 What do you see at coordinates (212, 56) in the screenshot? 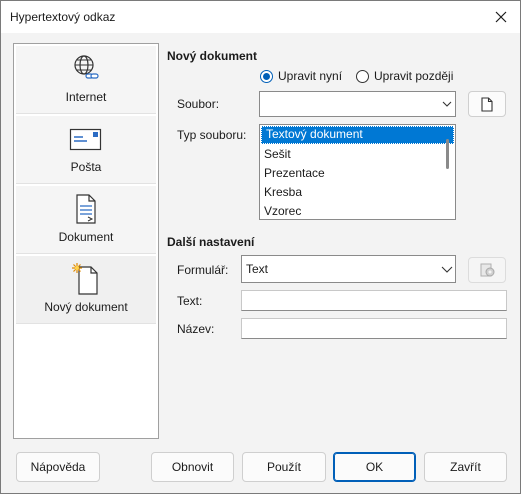
I see `new-document-section-title: Nový dokument` at bounding box center [212, 56].